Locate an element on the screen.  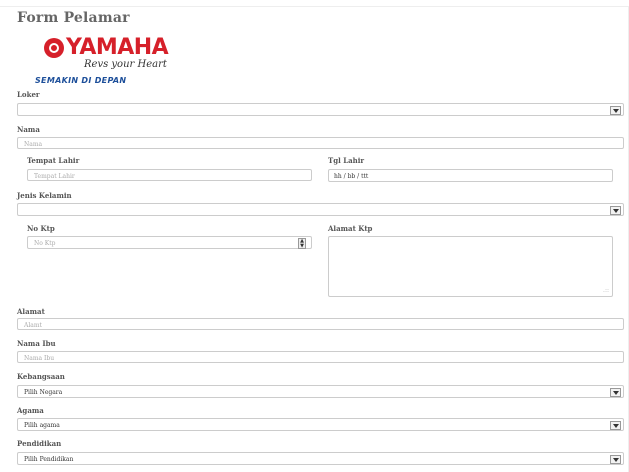
tempat-lahir-input: Tempat Lahir is located at coordinates (169, 175).